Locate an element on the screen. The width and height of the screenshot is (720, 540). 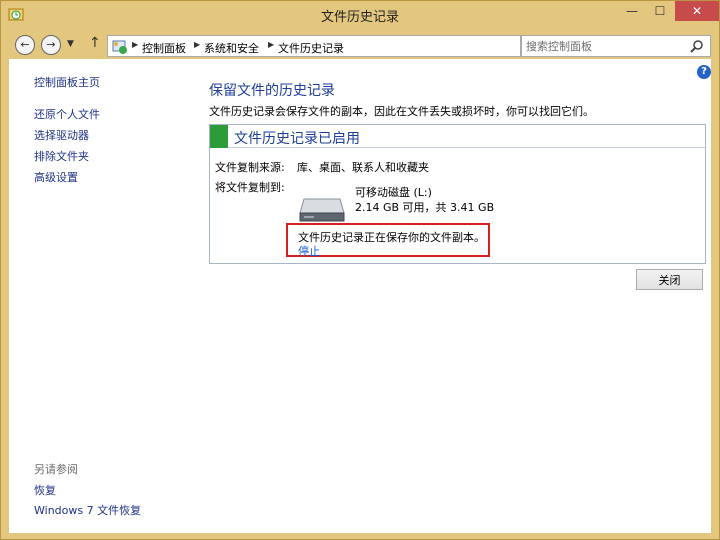
sidebar-item-select-drive: 选择驱动器 is located at coordinates (61, 135).